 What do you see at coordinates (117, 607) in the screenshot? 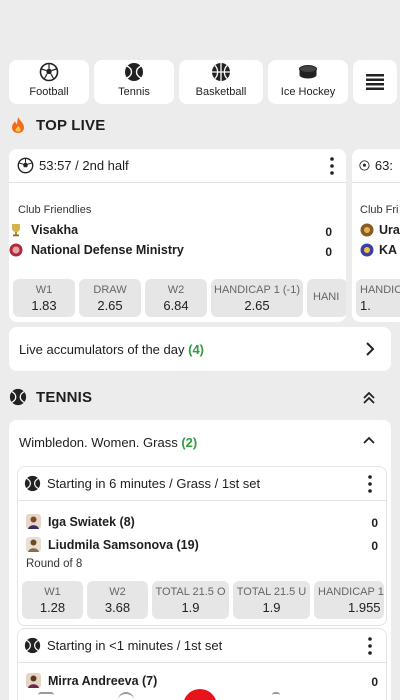
I see `odd-value: 3.68` at bounding box center [117, 607].